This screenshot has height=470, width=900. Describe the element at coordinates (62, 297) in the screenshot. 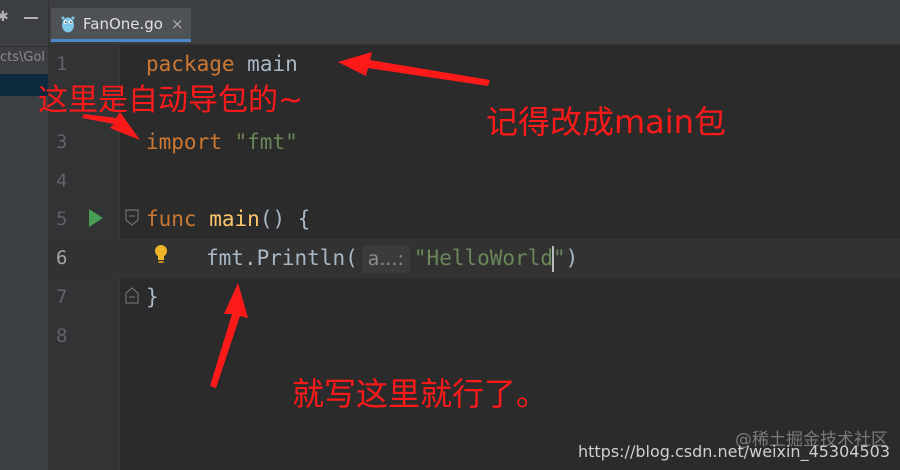

I see `line-number: 7` at that location.